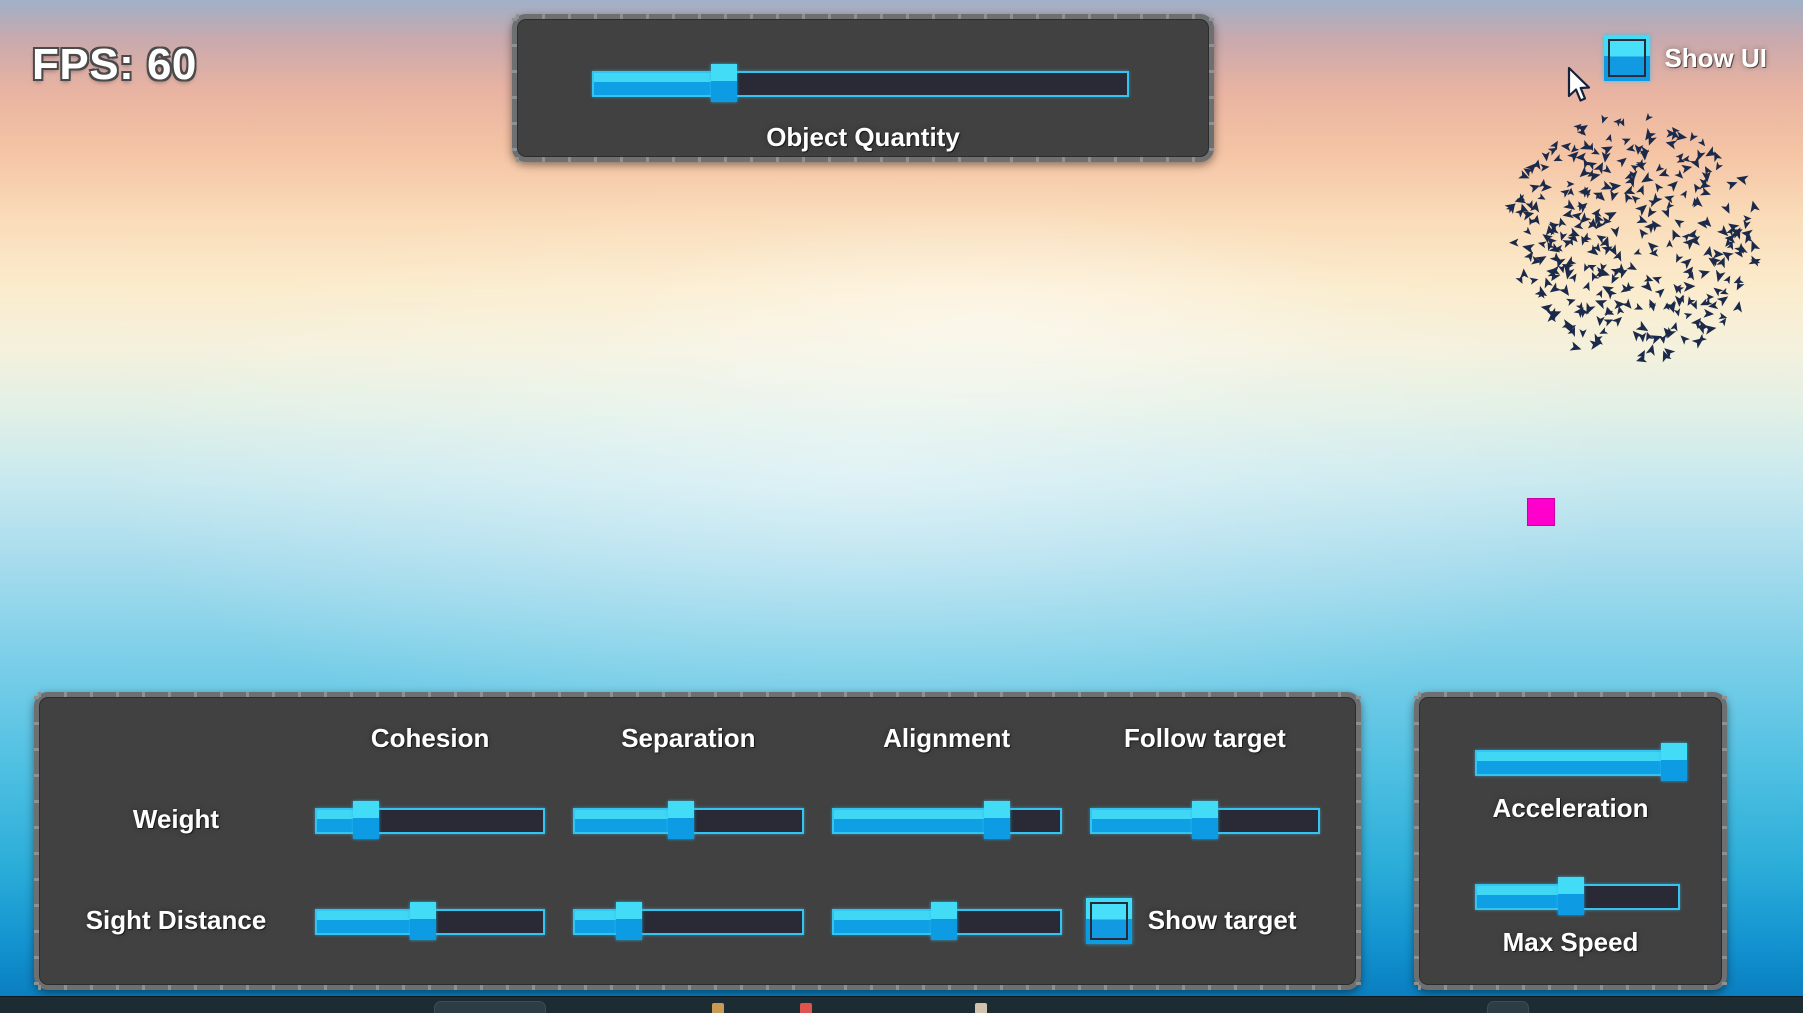  I want to click on cell-cohesion-weight, so click(430, 819).